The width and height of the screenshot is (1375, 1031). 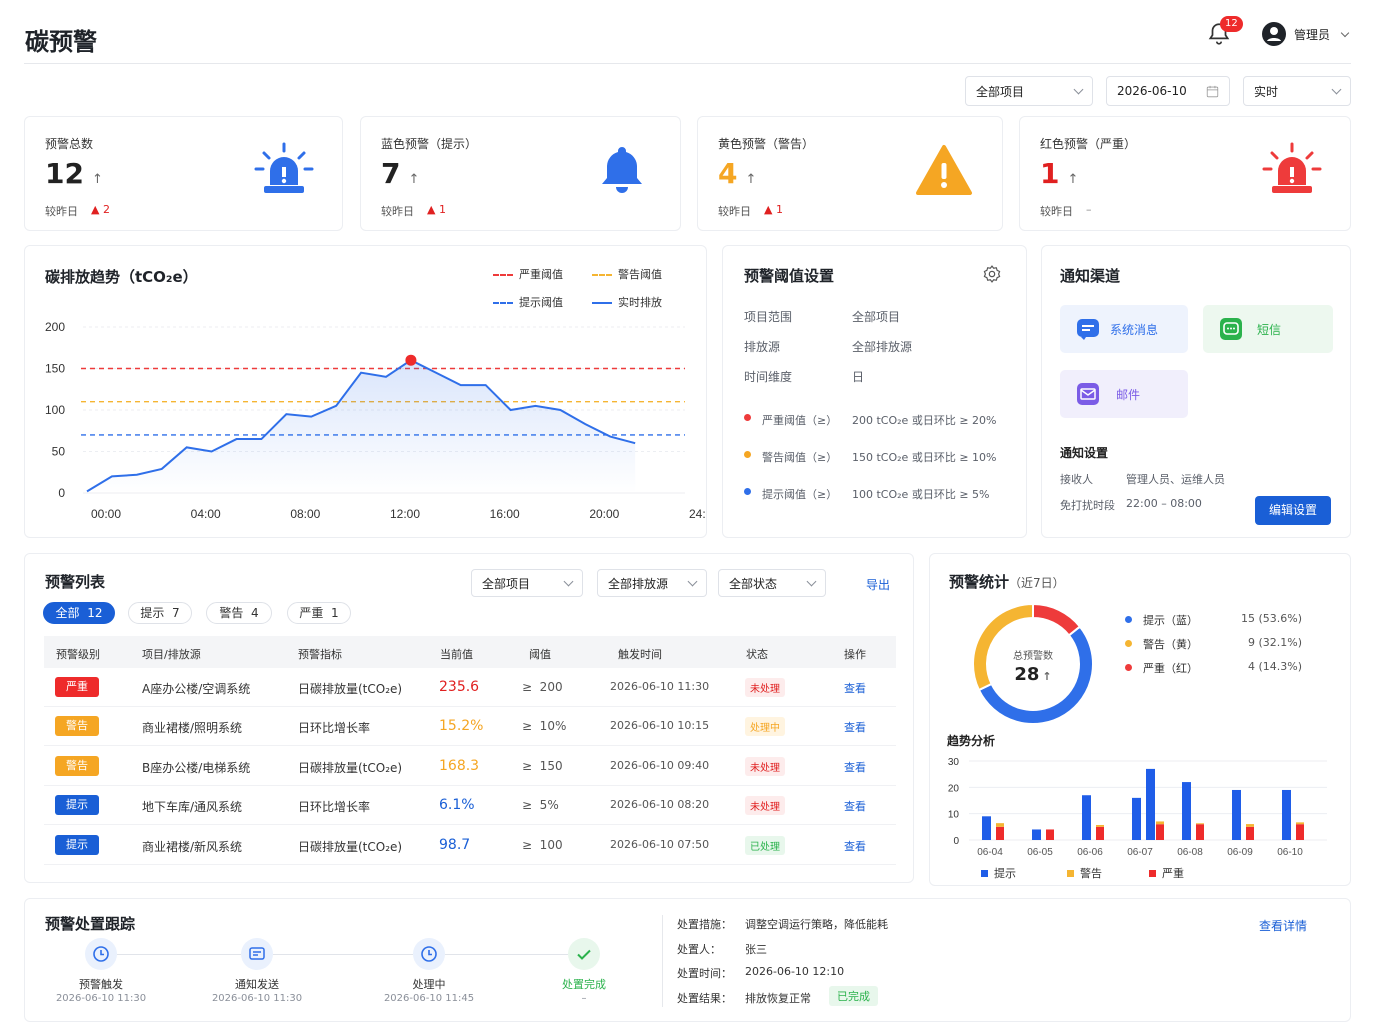 I want to click on project-select: 全部项目, so click(x=1029, y=91).